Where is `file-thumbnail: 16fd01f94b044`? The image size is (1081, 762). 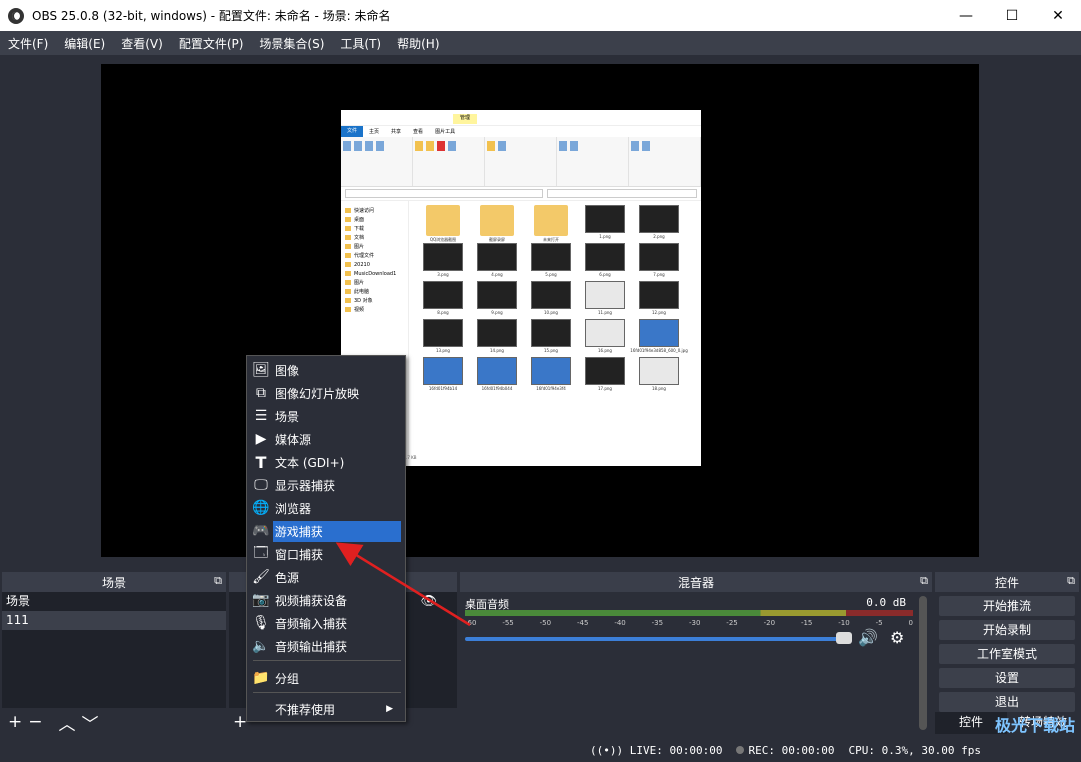 file-thumbnail: 16fd01f94b044 is located at coordinates (497, 376).